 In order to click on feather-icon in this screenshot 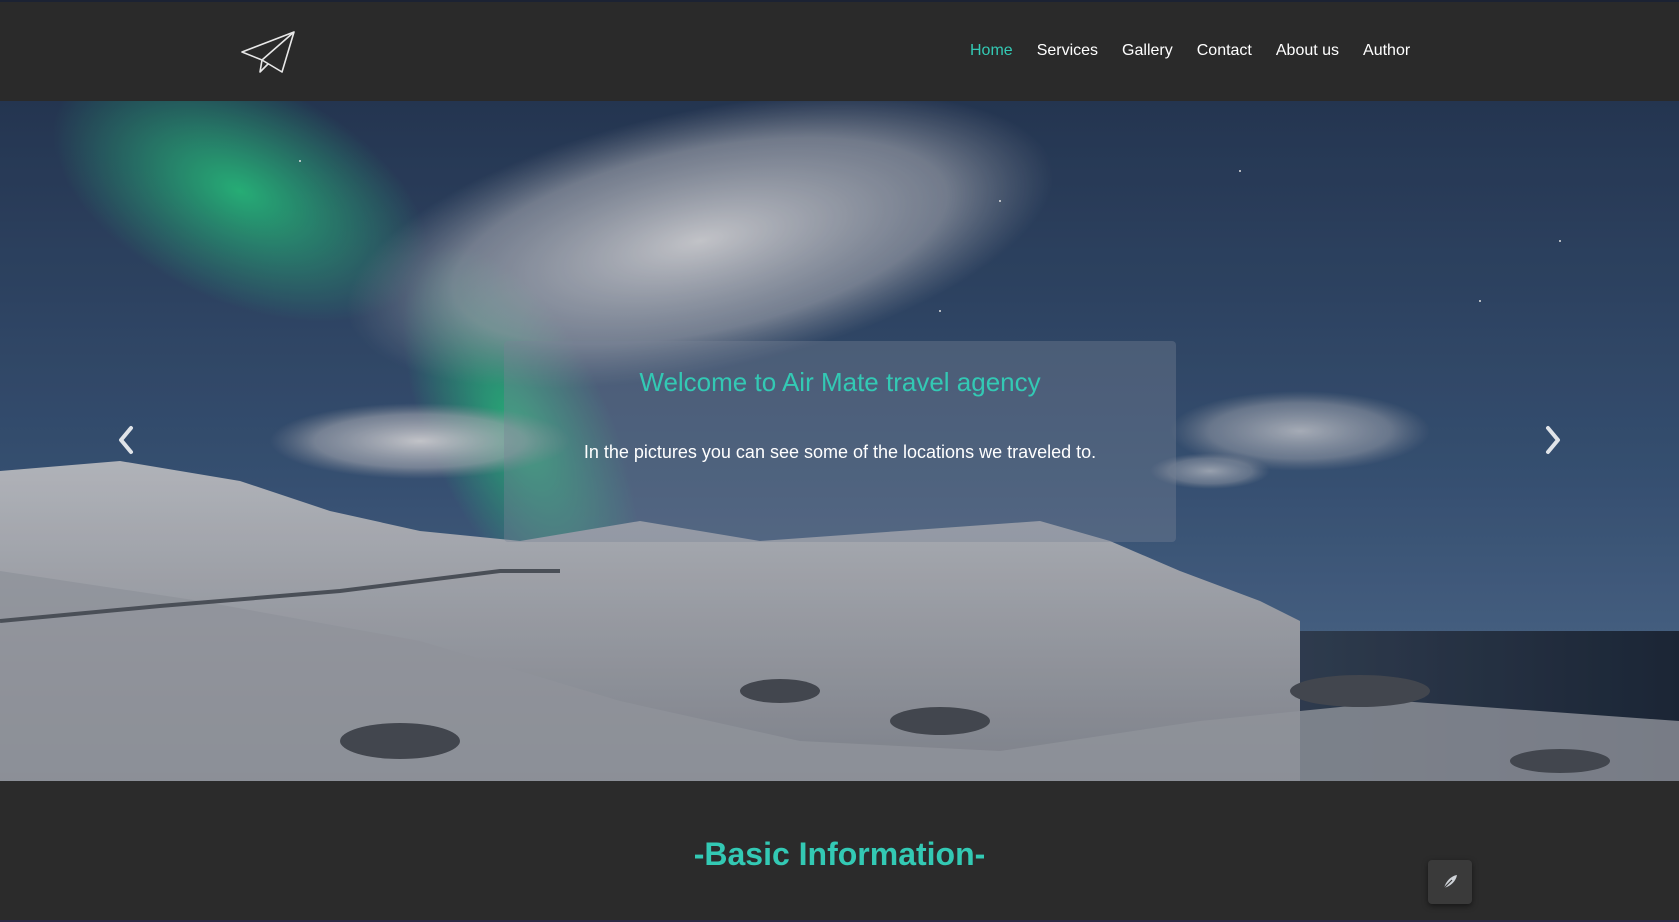, I will do `click(1449, 882)`.